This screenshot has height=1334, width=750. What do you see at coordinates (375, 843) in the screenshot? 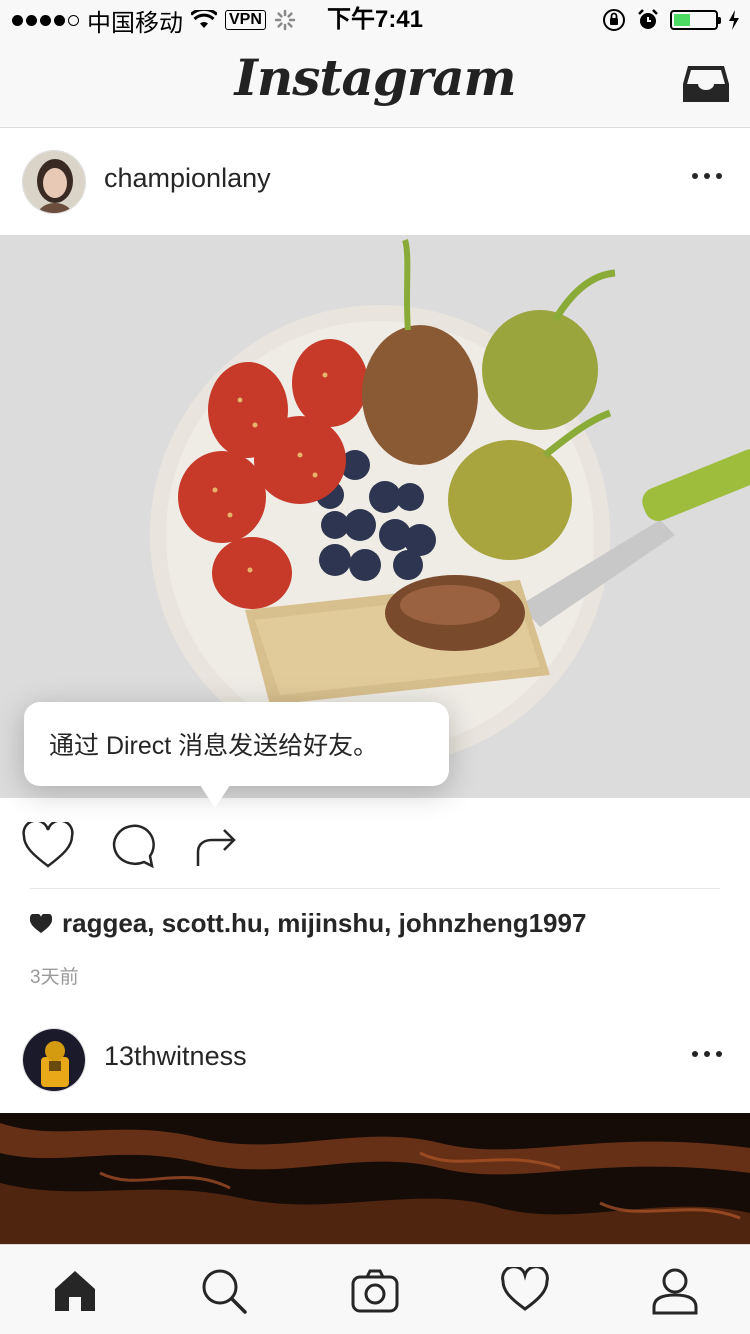
I see `post-actions` at bounding box center [375, 843].